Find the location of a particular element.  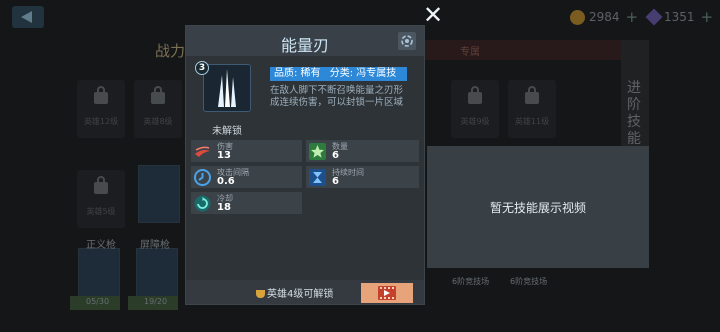

stat-count: 数量 6 is located at coordinates (362, 151).